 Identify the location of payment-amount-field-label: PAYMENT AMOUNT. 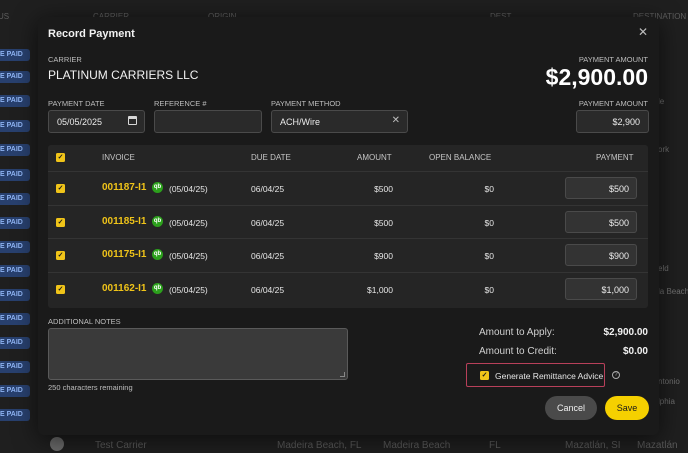
(613, 103).